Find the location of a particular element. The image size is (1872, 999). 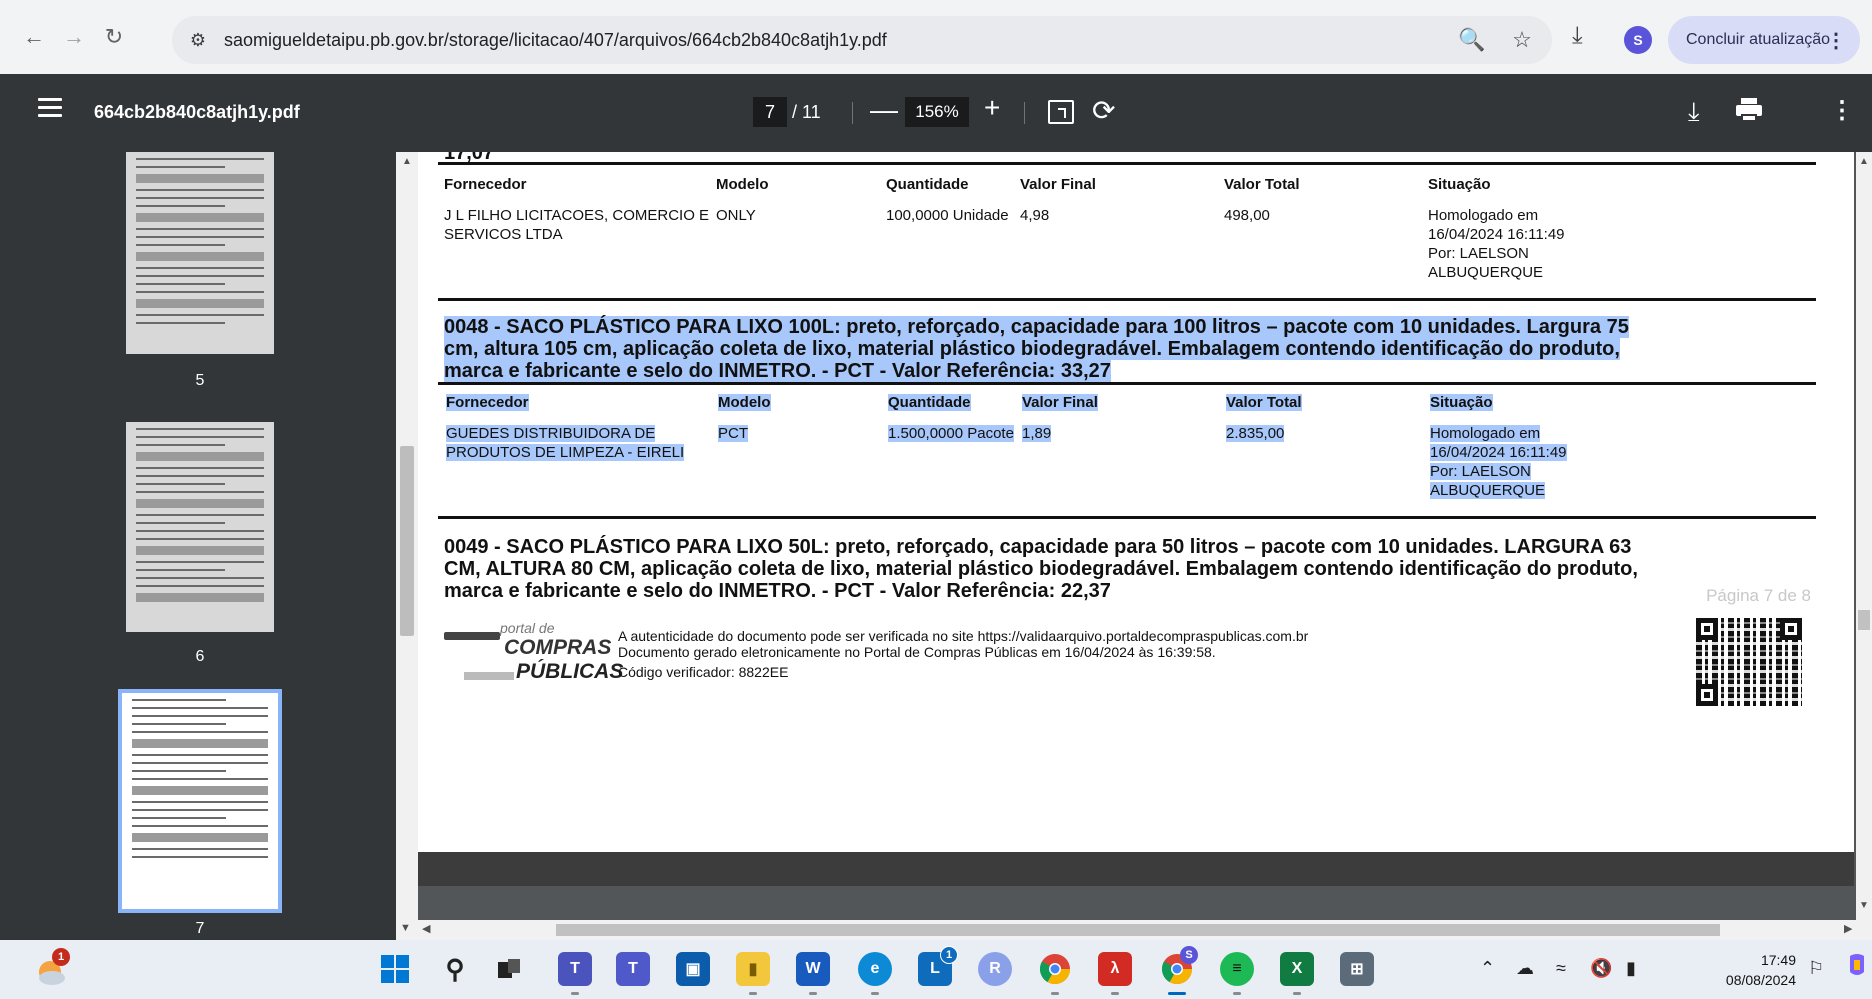

sidebar-scroll-thumb is located at coordinates (407, 541).